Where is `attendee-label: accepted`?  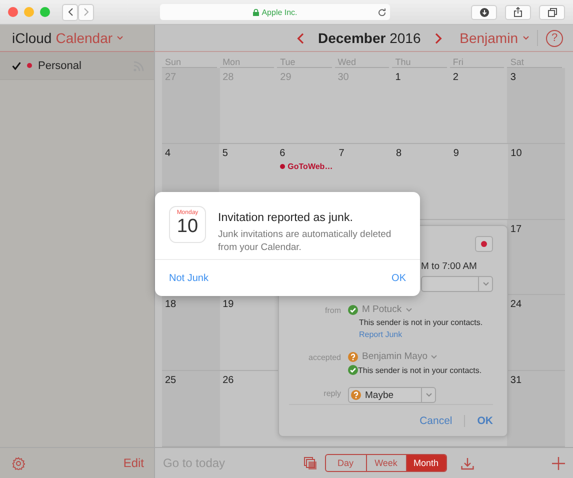
attendee-label: accepted is located at coordinates (324, 358).